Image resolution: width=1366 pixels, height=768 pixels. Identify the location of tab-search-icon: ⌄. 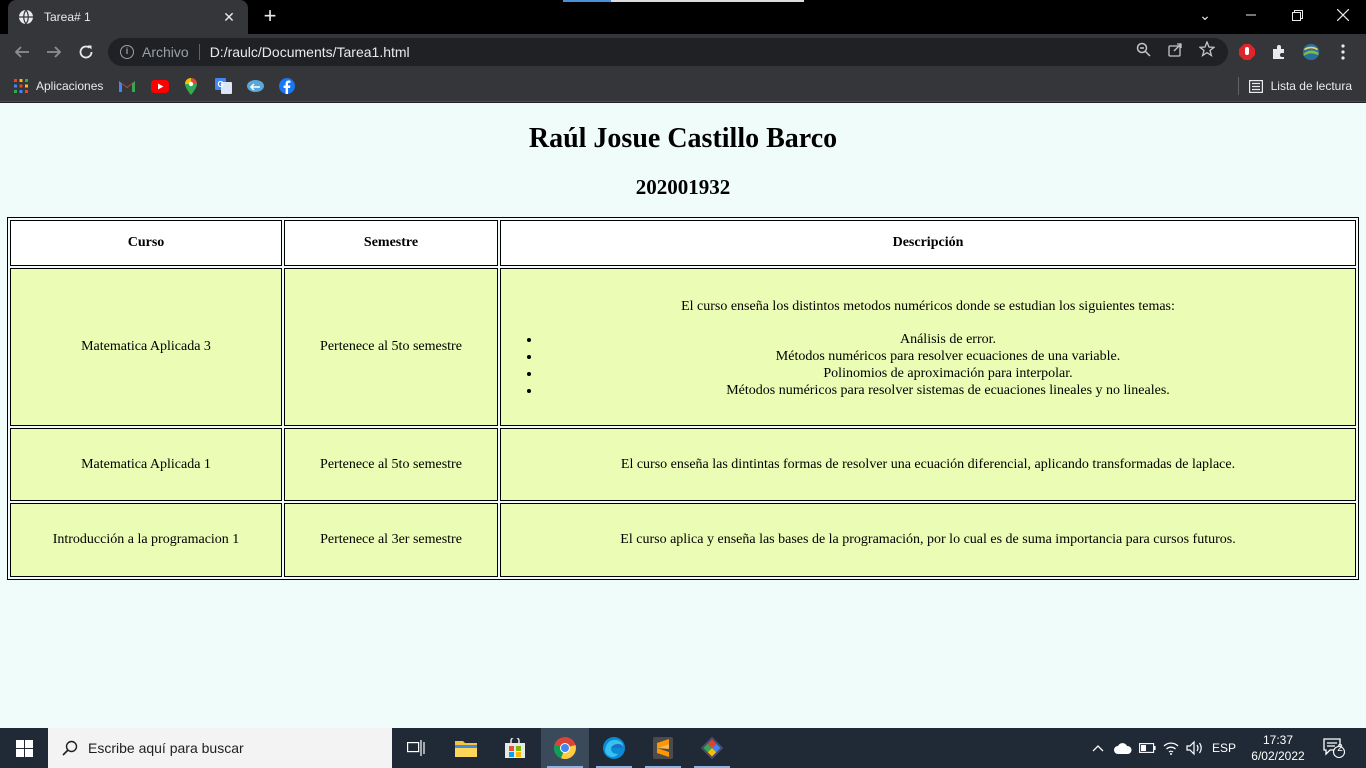
(1205, 15).